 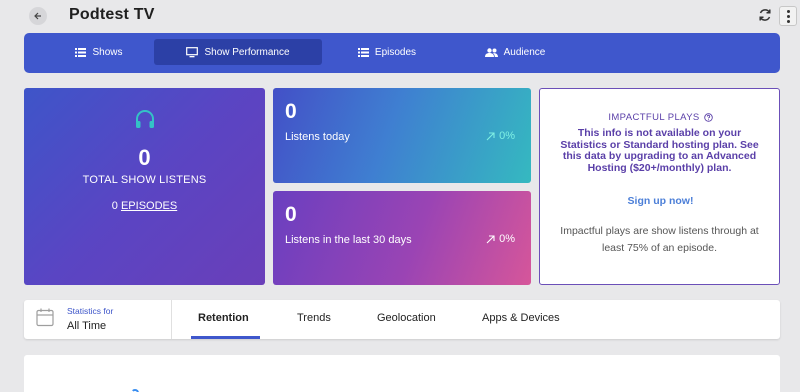 What do you see at coordinates (192, 51) in the screenshot?
I see `monitor-icon` at bounding box center [192, 51].